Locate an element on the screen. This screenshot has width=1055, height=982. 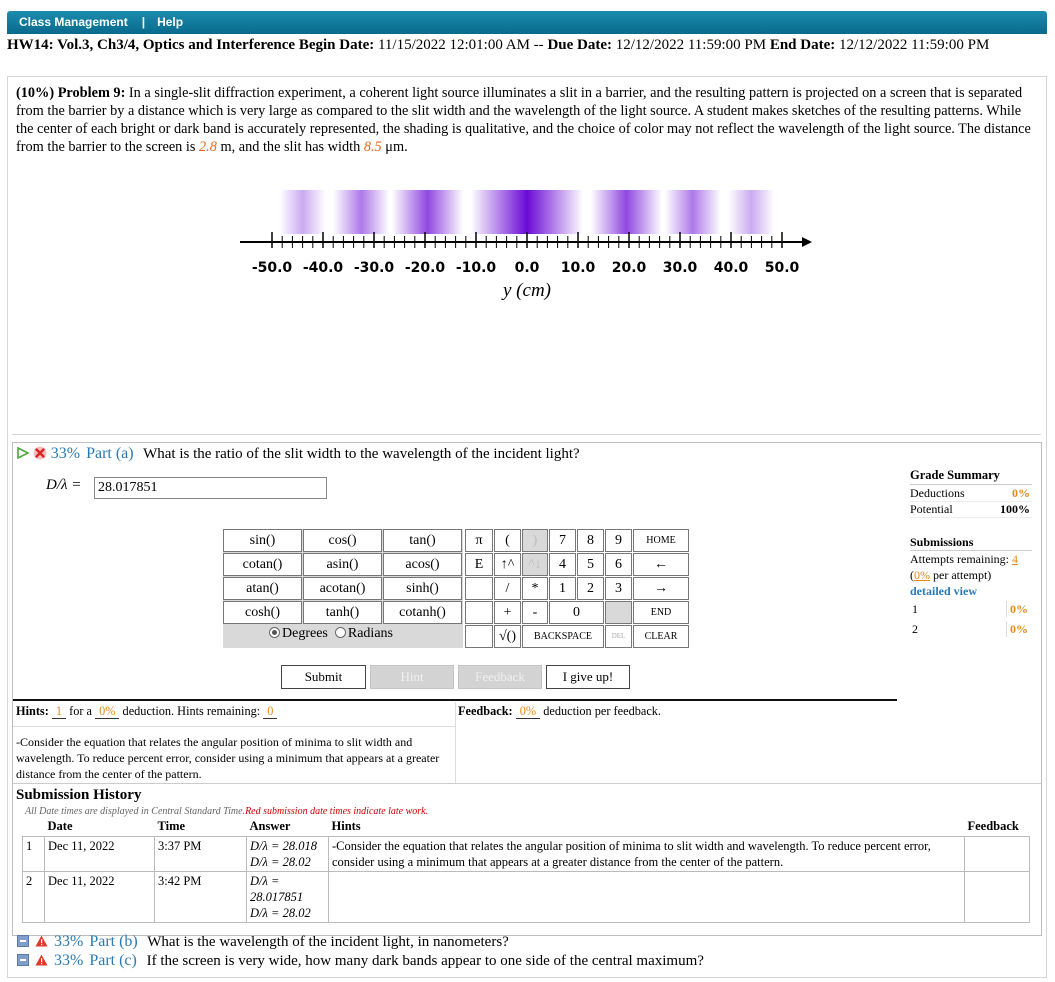
two-key: 2 is located at coordinates (590, 588).